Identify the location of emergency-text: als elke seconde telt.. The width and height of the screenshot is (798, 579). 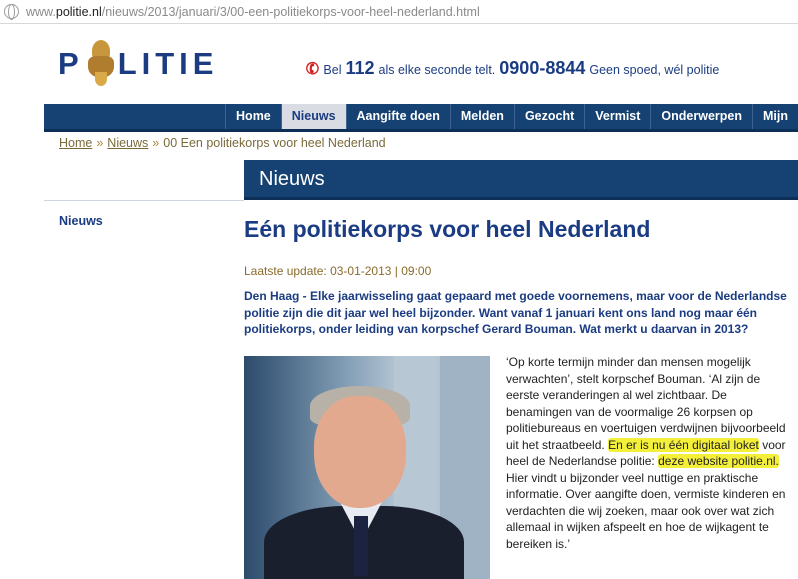
(437, 70).